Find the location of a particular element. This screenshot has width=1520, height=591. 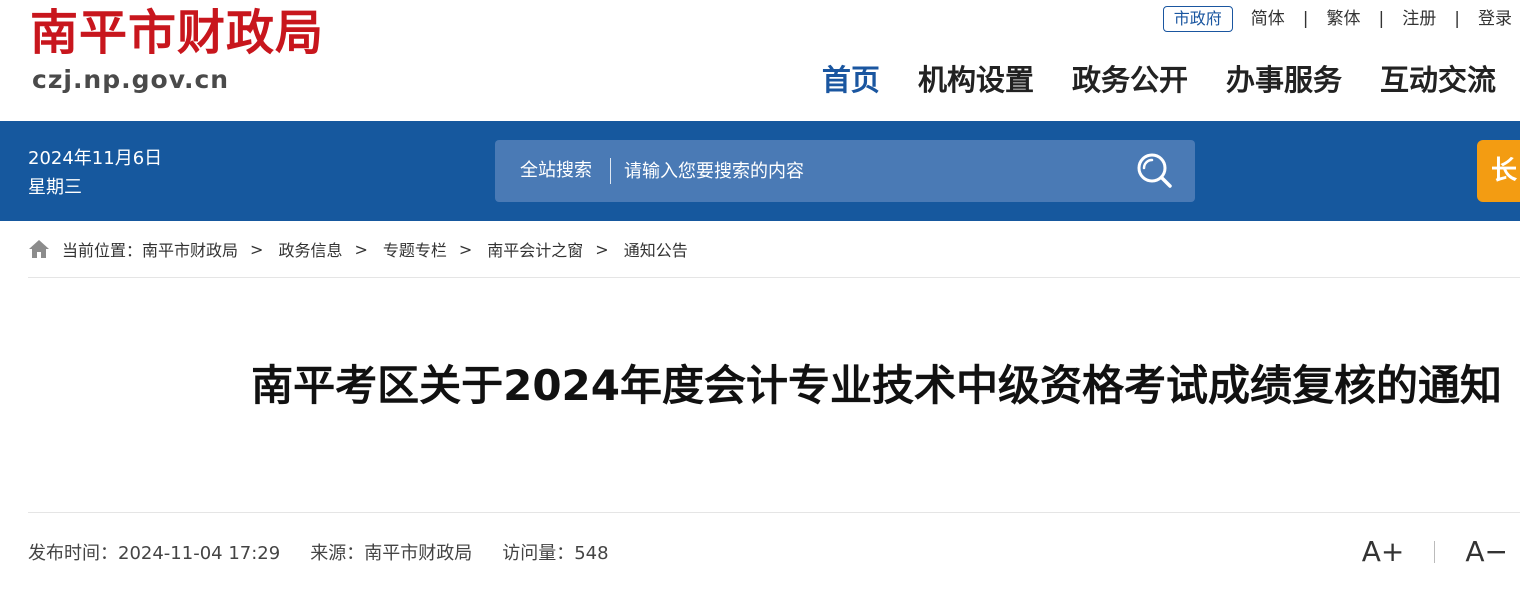

source-value: 南平市财政局 is located at coordinates (418, 553).